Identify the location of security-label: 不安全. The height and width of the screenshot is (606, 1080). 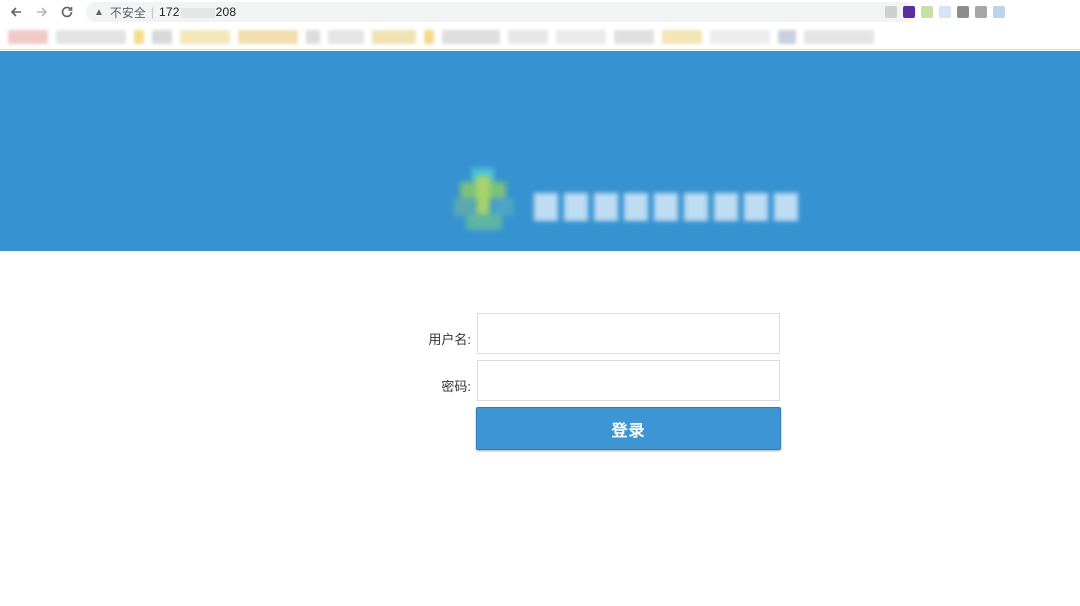
(127, 12).